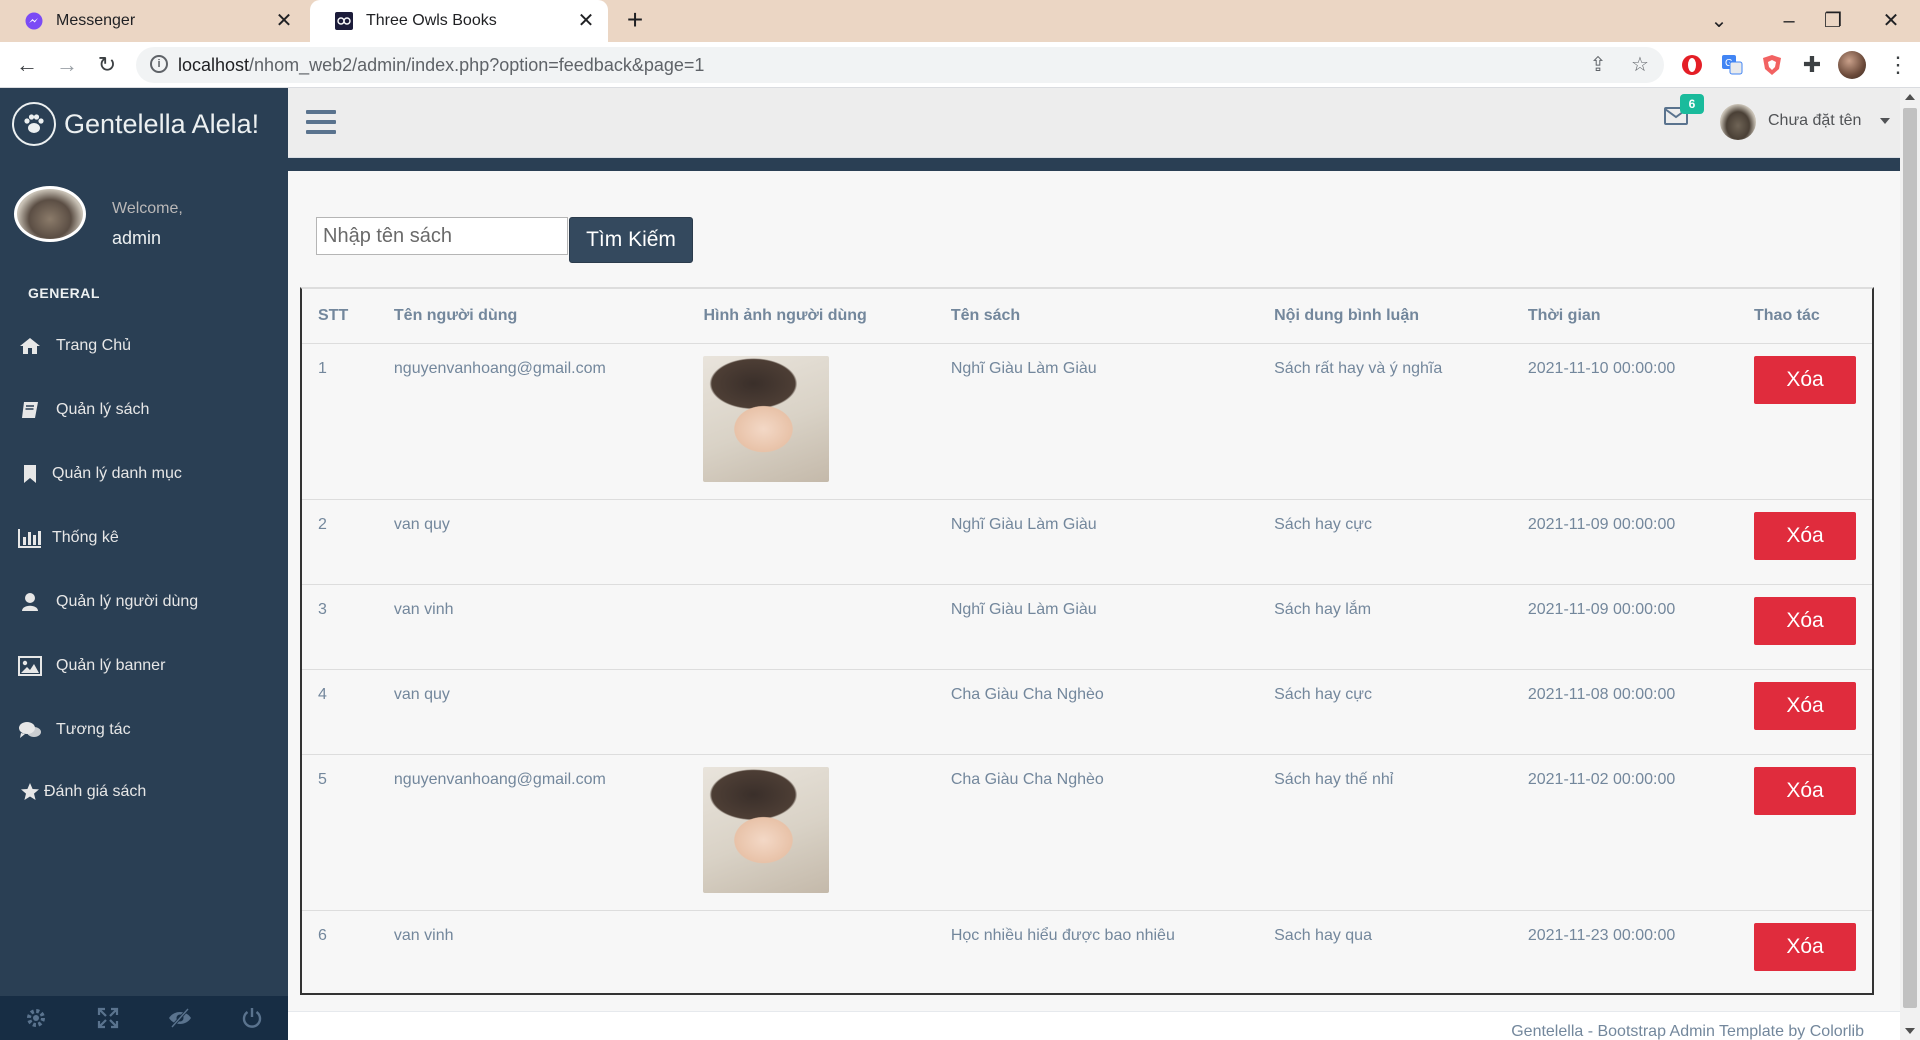  I want to click on close-window-icon: ✕, so click(1891, 21).